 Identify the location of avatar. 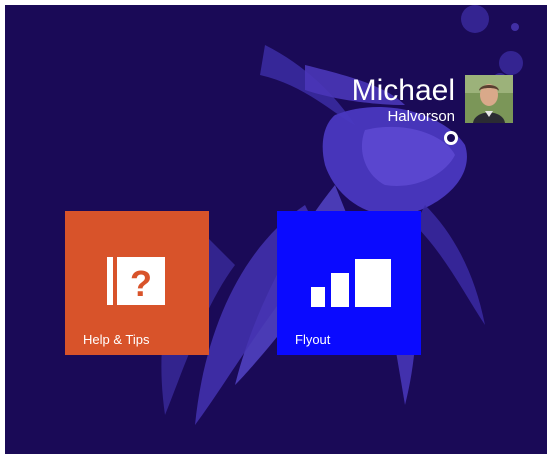
(489, 99).